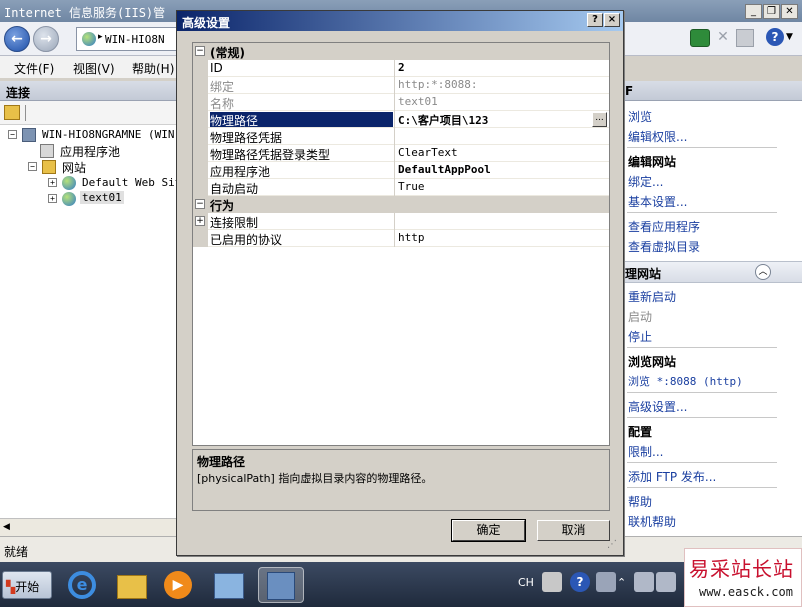  Describe the element at coordinates (17, 39) in the screenshot. I see `back-button: ←` at that location.